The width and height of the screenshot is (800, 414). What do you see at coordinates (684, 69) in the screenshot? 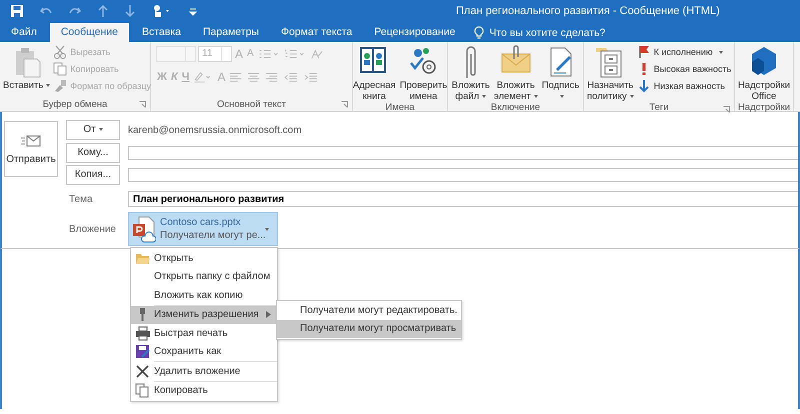
I see `ribbon-button: Высокая важность` at bounding box center [684, 69].